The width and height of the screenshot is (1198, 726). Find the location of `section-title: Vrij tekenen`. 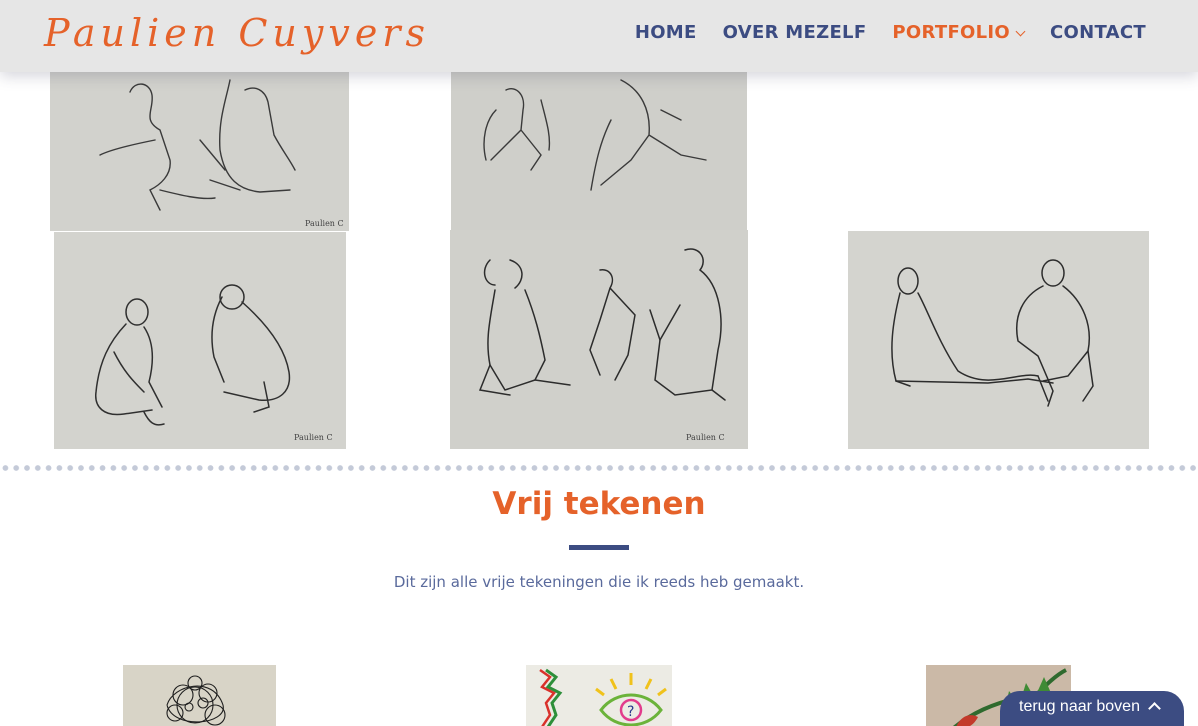

section-title: Vrij tekenen is located at coordinates (599, 504).